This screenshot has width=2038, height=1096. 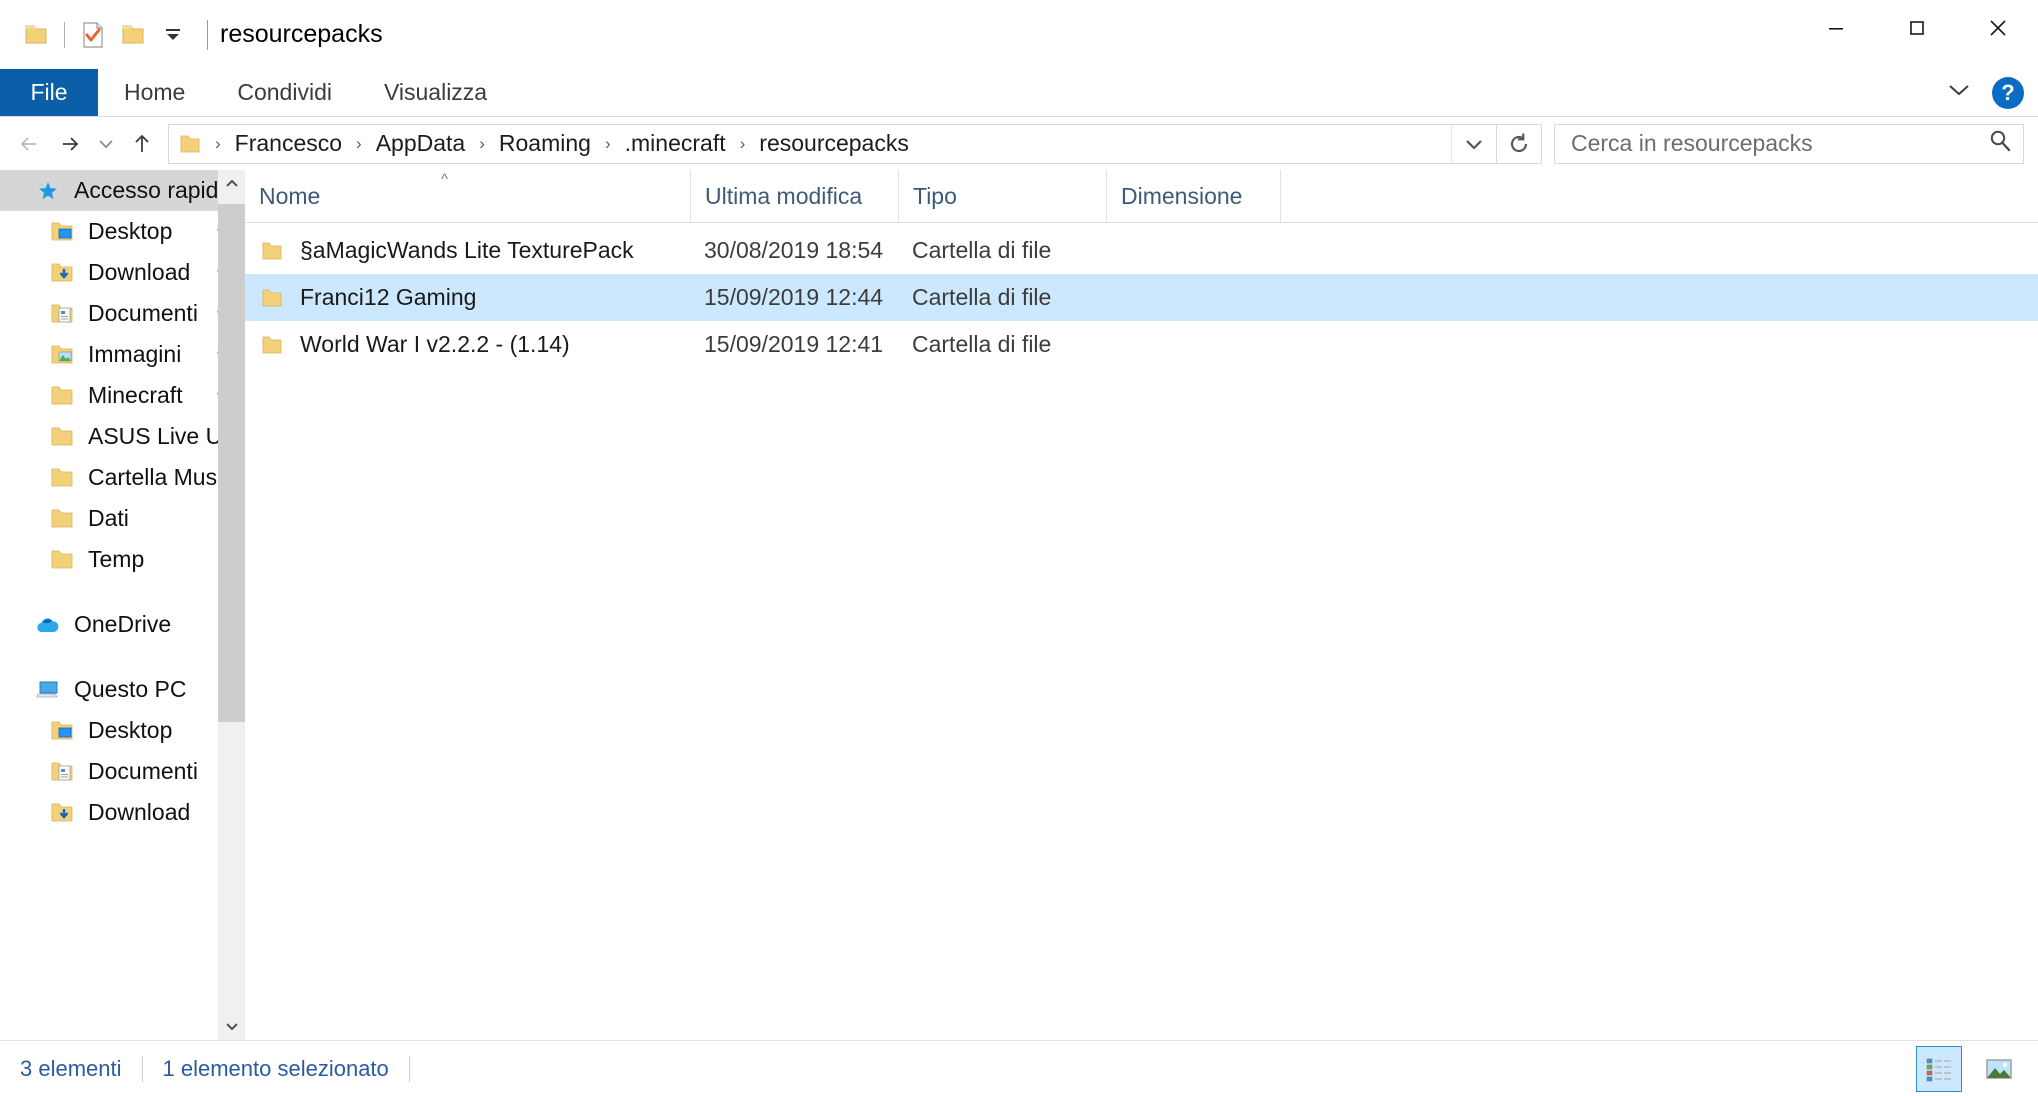 I want to click on sidebar-item-documenti: Documenti, so click(x=122, y=313).